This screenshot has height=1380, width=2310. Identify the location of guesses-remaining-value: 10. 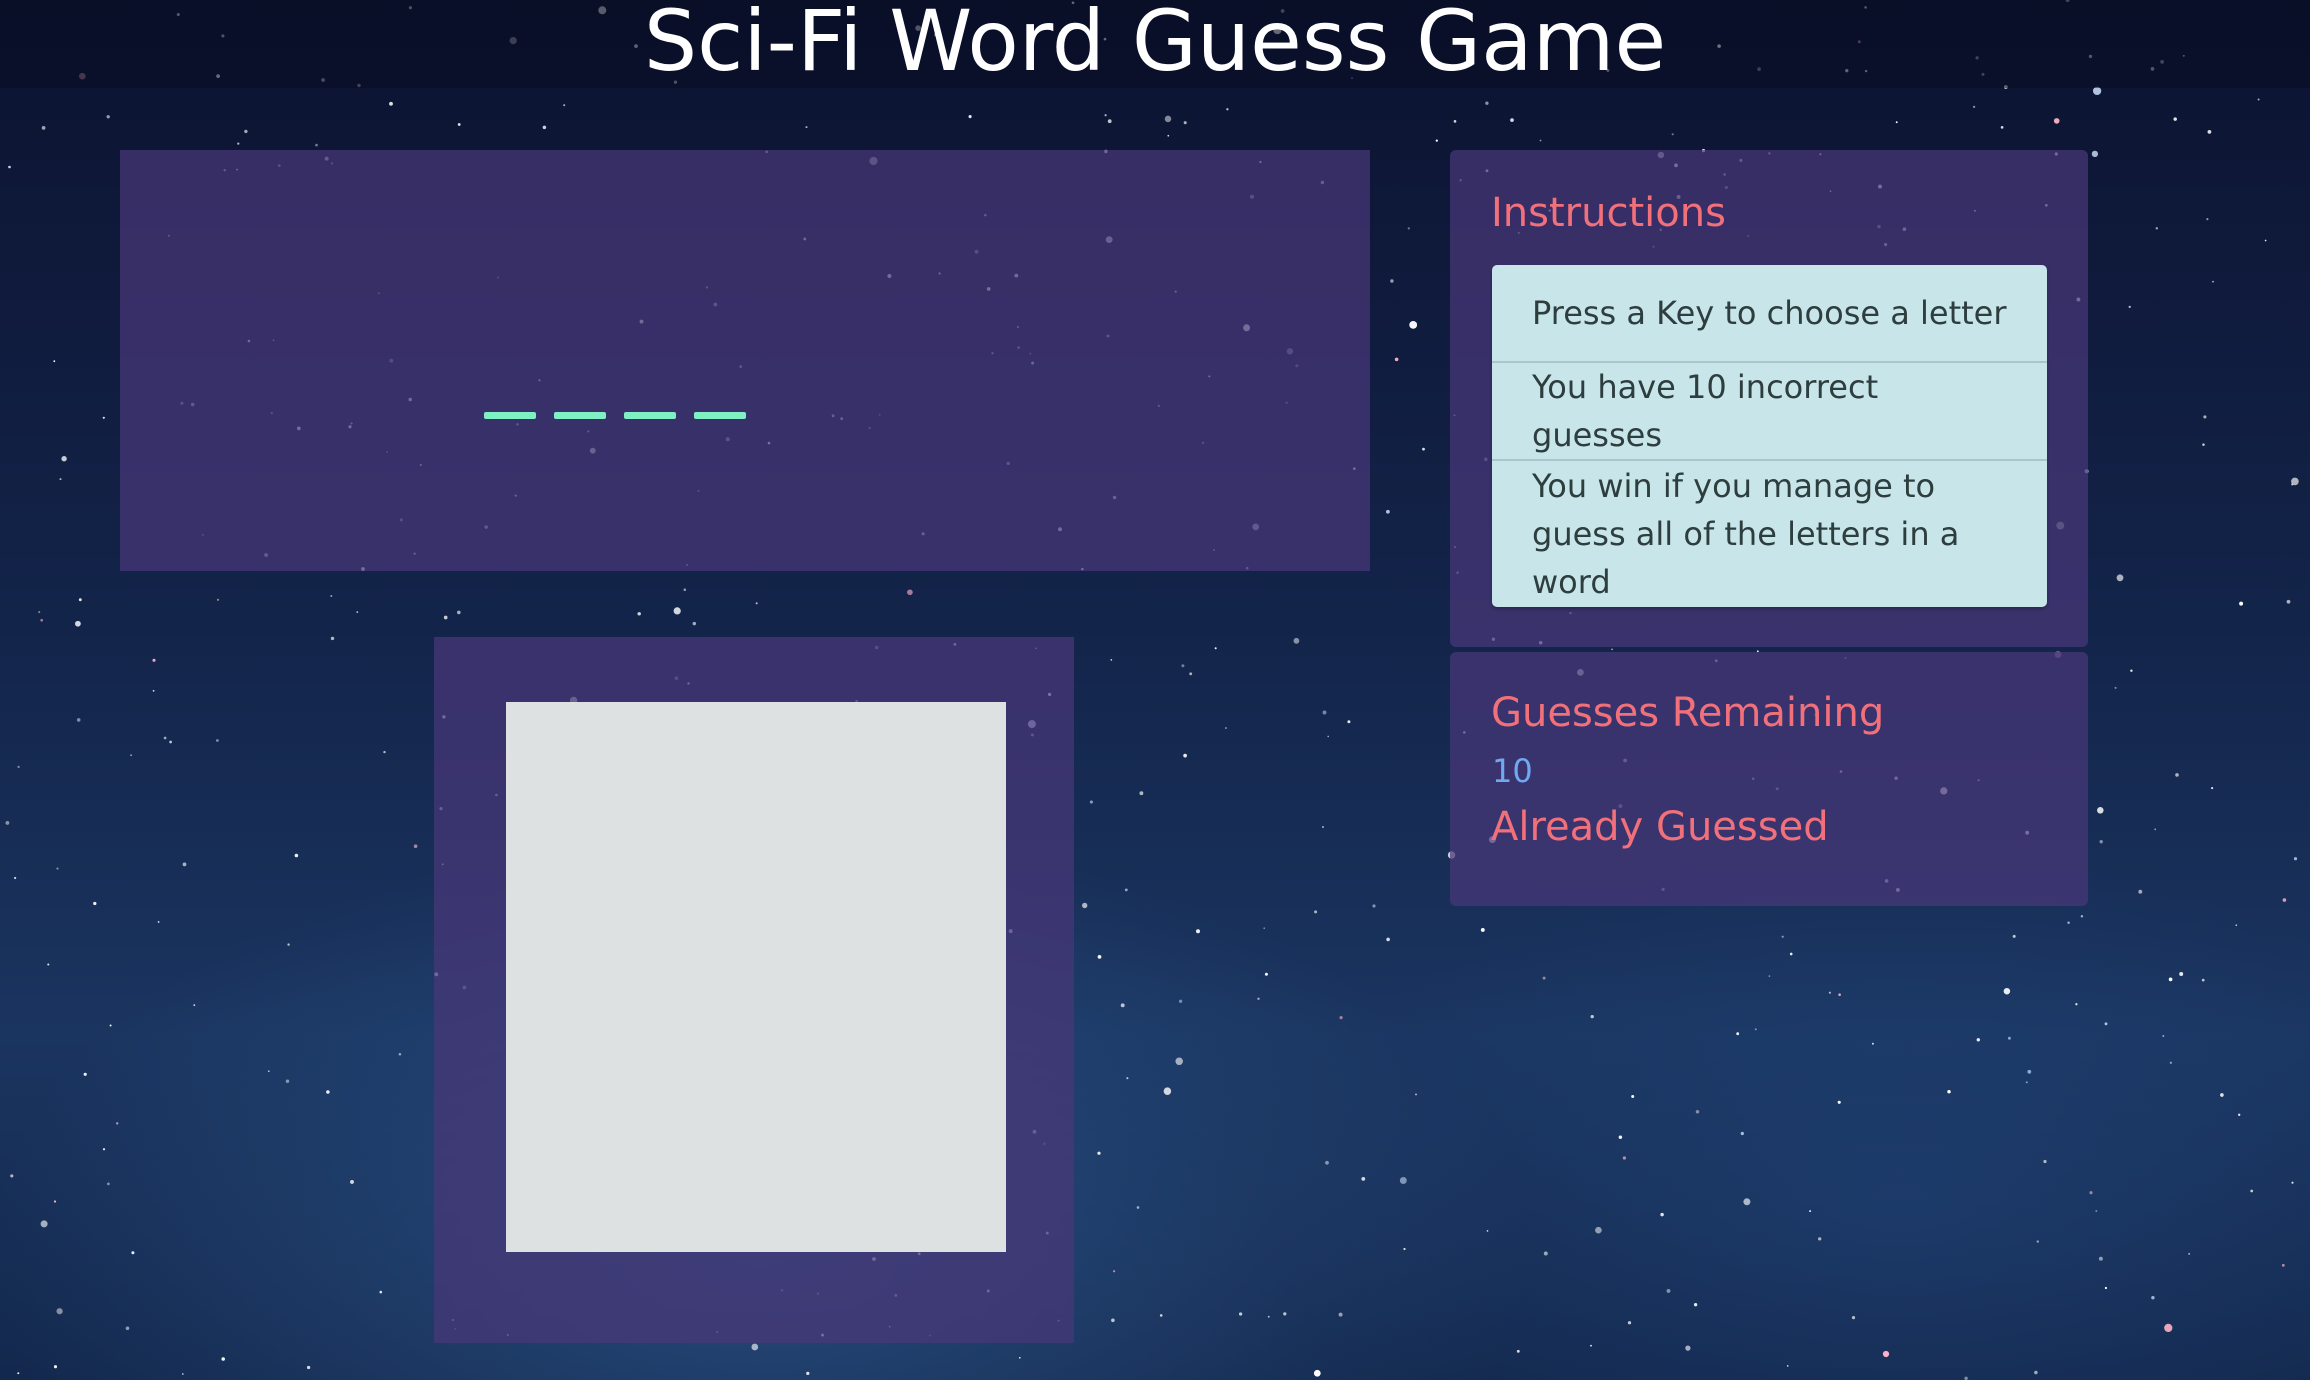
(1512, 771).